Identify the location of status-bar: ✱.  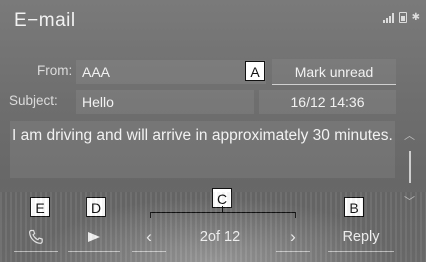
(401, 17).